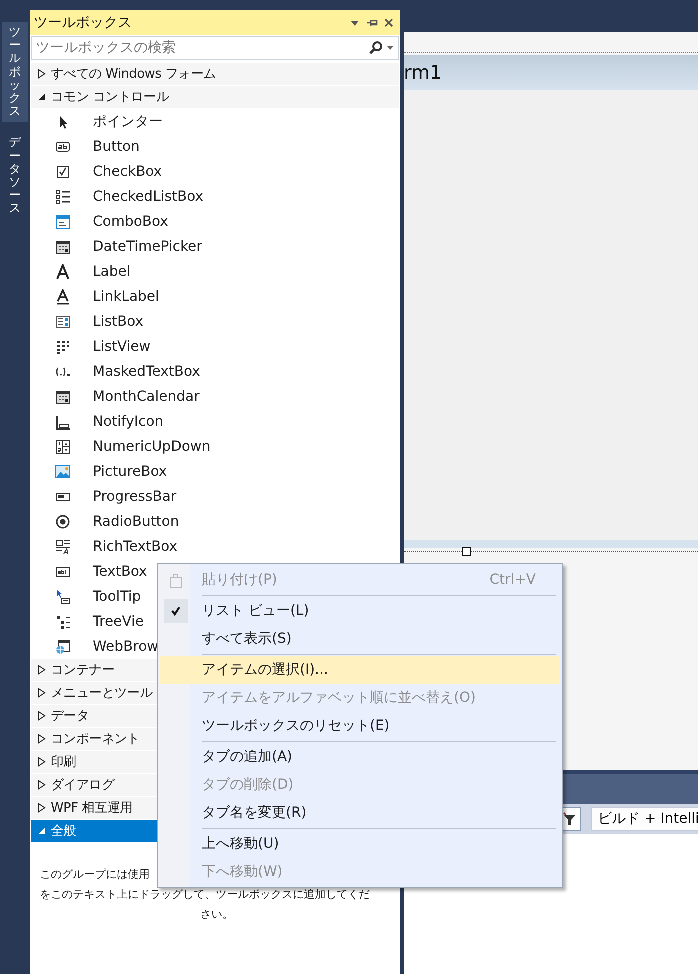 Image resolution: width=698 pixels, height=974 pixels. What do you see at coordinates (248, 785) in the screenshot?
I see `menu-item-label: タブの削除(D)` at bounding box center [248, 785].